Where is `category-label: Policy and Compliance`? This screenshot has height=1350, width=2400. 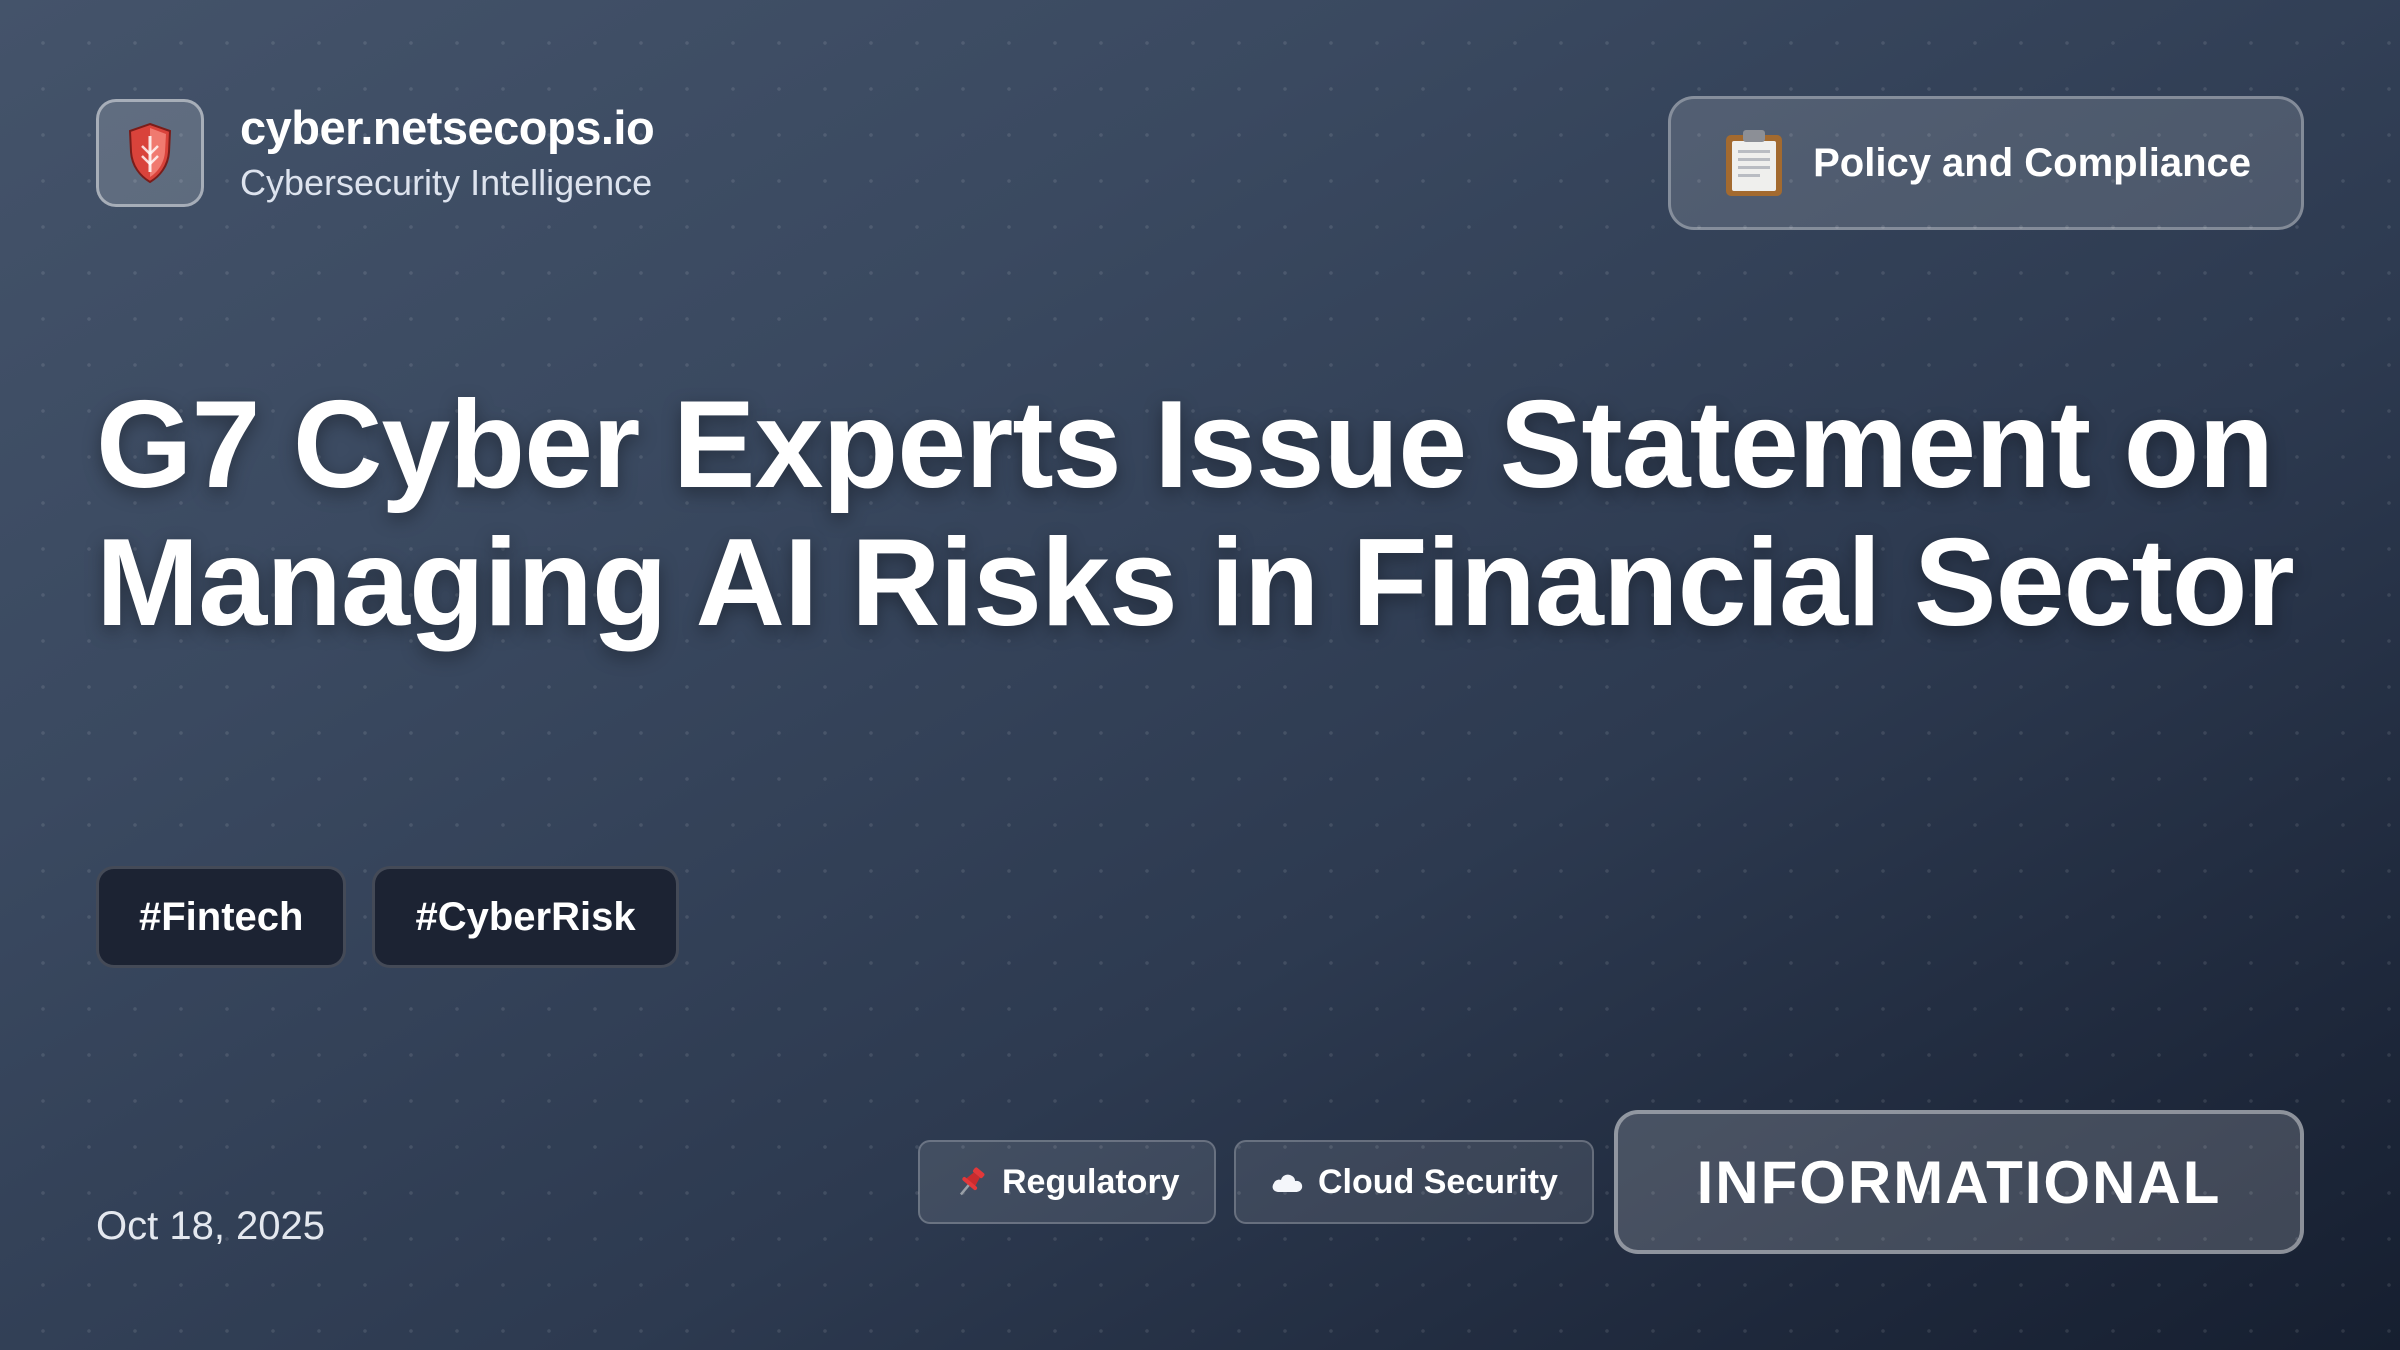
category-label: Policy and Compliance is located at coordinates (2032, 162).